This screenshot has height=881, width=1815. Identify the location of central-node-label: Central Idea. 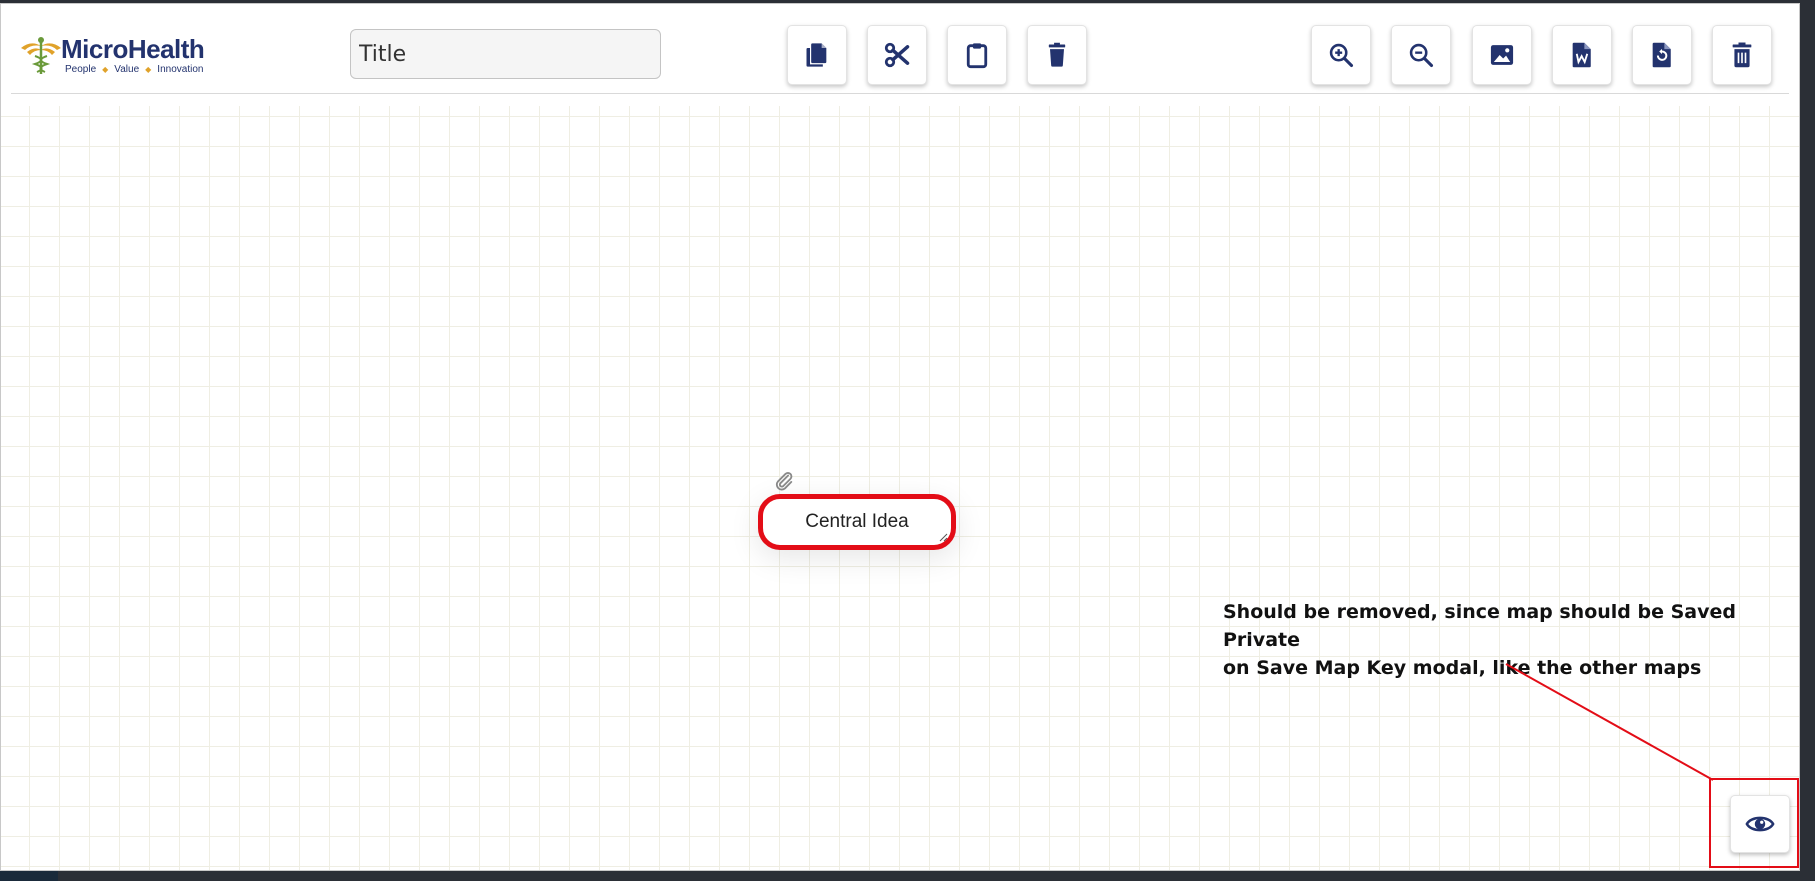
(857, 521).